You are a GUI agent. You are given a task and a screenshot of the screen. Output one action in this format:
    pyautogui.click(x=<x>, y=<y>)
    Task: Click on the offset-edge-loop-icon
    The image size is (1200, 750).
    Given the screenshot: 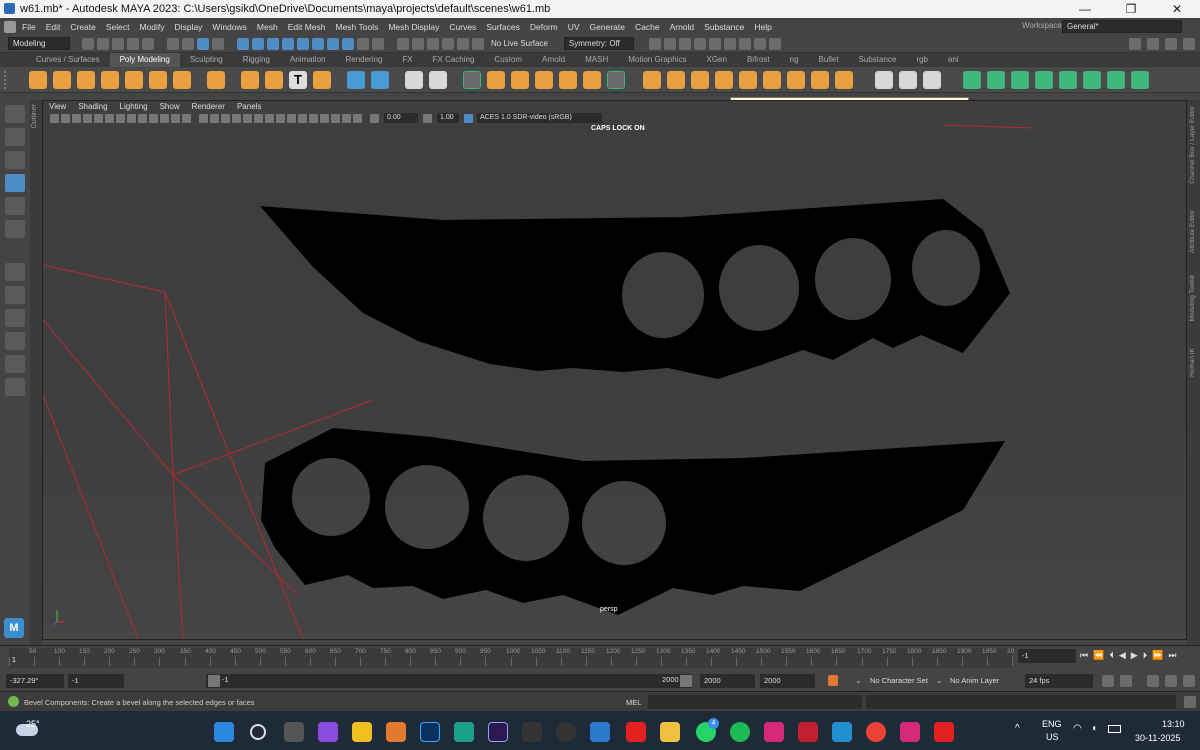 What is the action you would take?
    pyautogui.click(x=592, y=79)
    